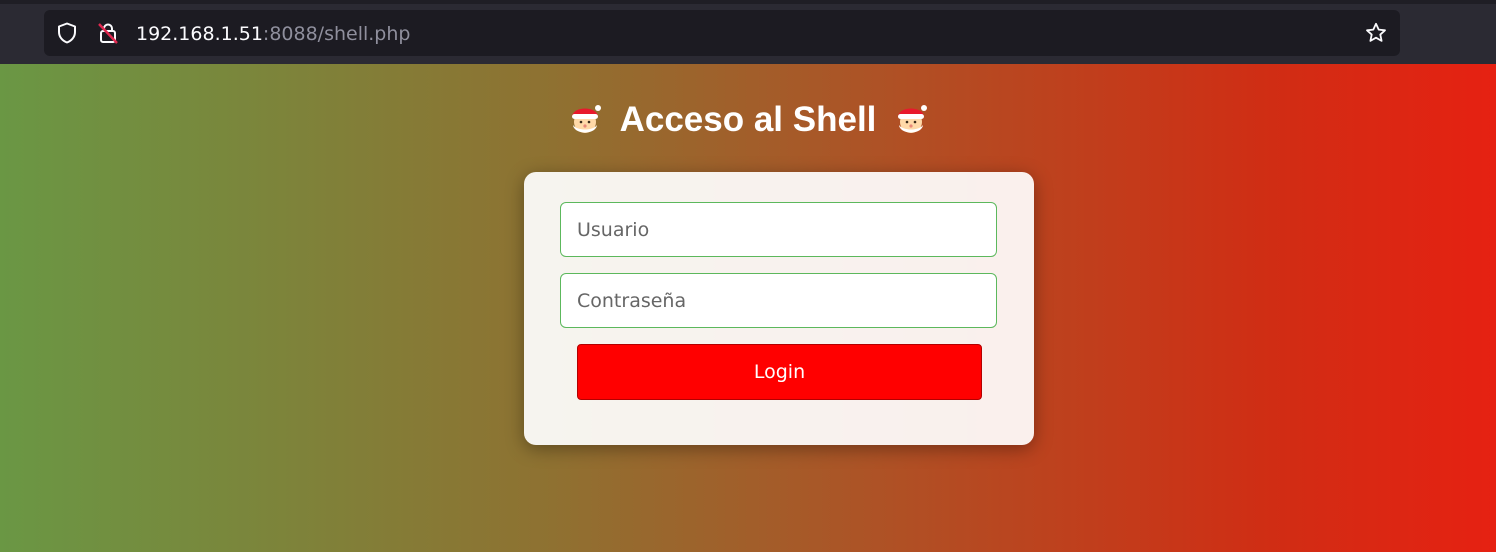 The height and width of the screenshot is (552, 1496). What do you see at coordinates (336, 34) in the screenshot?
I see `url-path: :8088/shell.php` at bounding box center [336, 34].